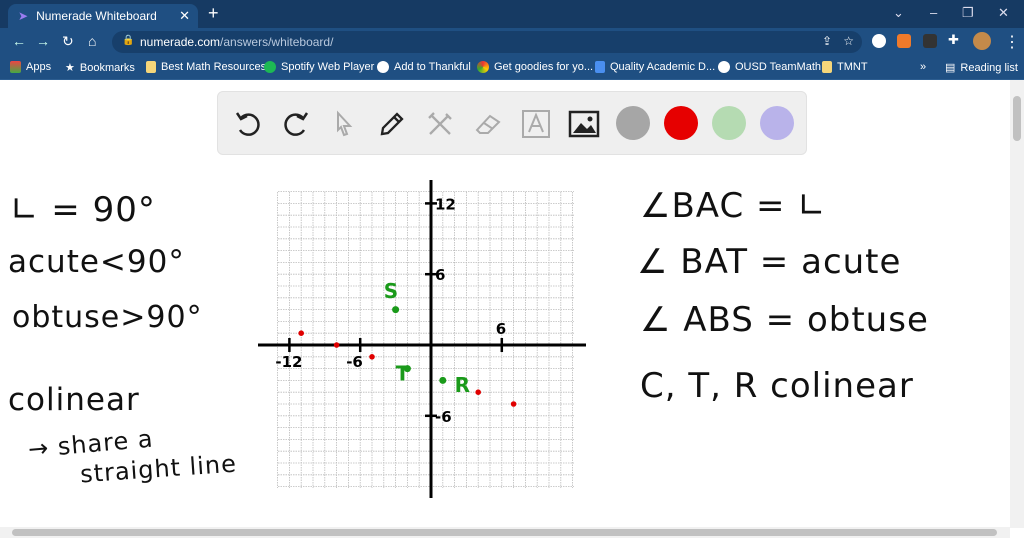 This screenshot has height=538, width=1024. I want to click on y-tick-label: 6, so click(440, 275).